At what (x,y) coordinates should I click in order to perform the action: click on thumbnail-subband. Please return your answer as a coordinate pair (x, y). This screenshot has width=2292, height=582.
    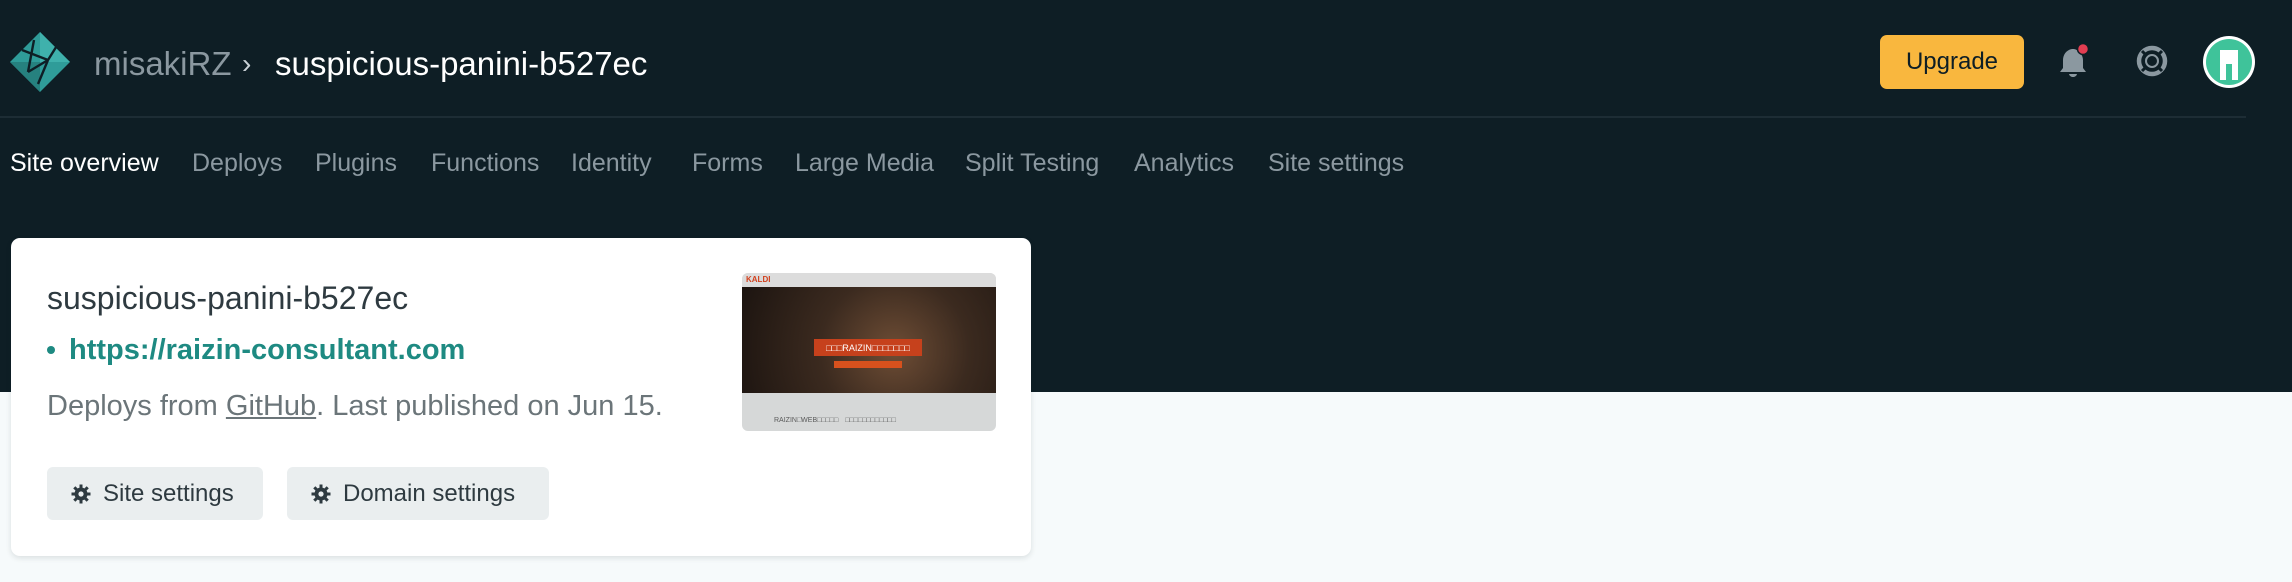
    Looking at the image, I should click on (868, 364).